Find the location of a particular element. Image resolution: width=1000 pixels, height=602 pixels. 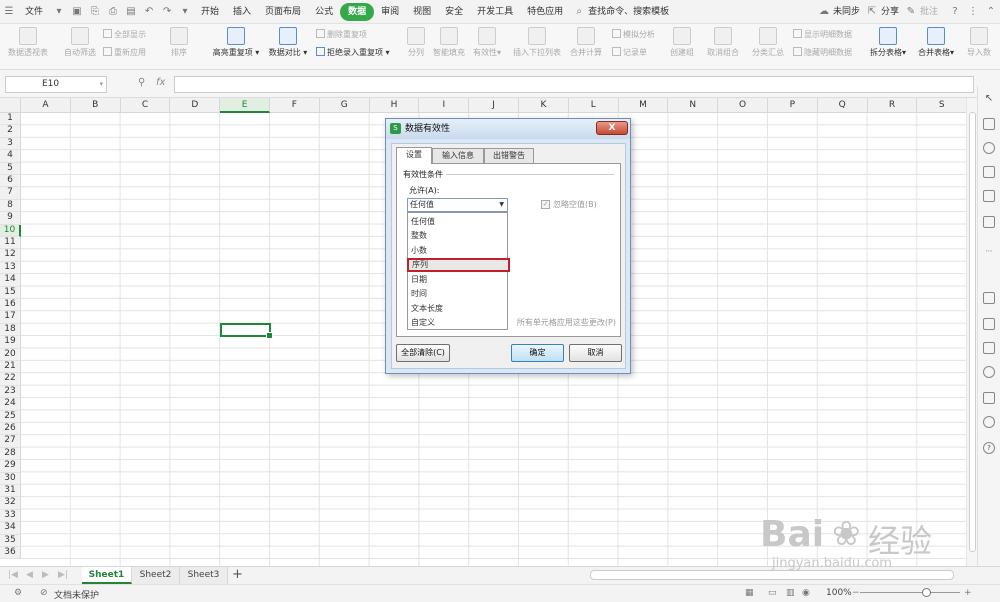

clear-all-button: 全部清除(C) is located at coordinates (423, 353).